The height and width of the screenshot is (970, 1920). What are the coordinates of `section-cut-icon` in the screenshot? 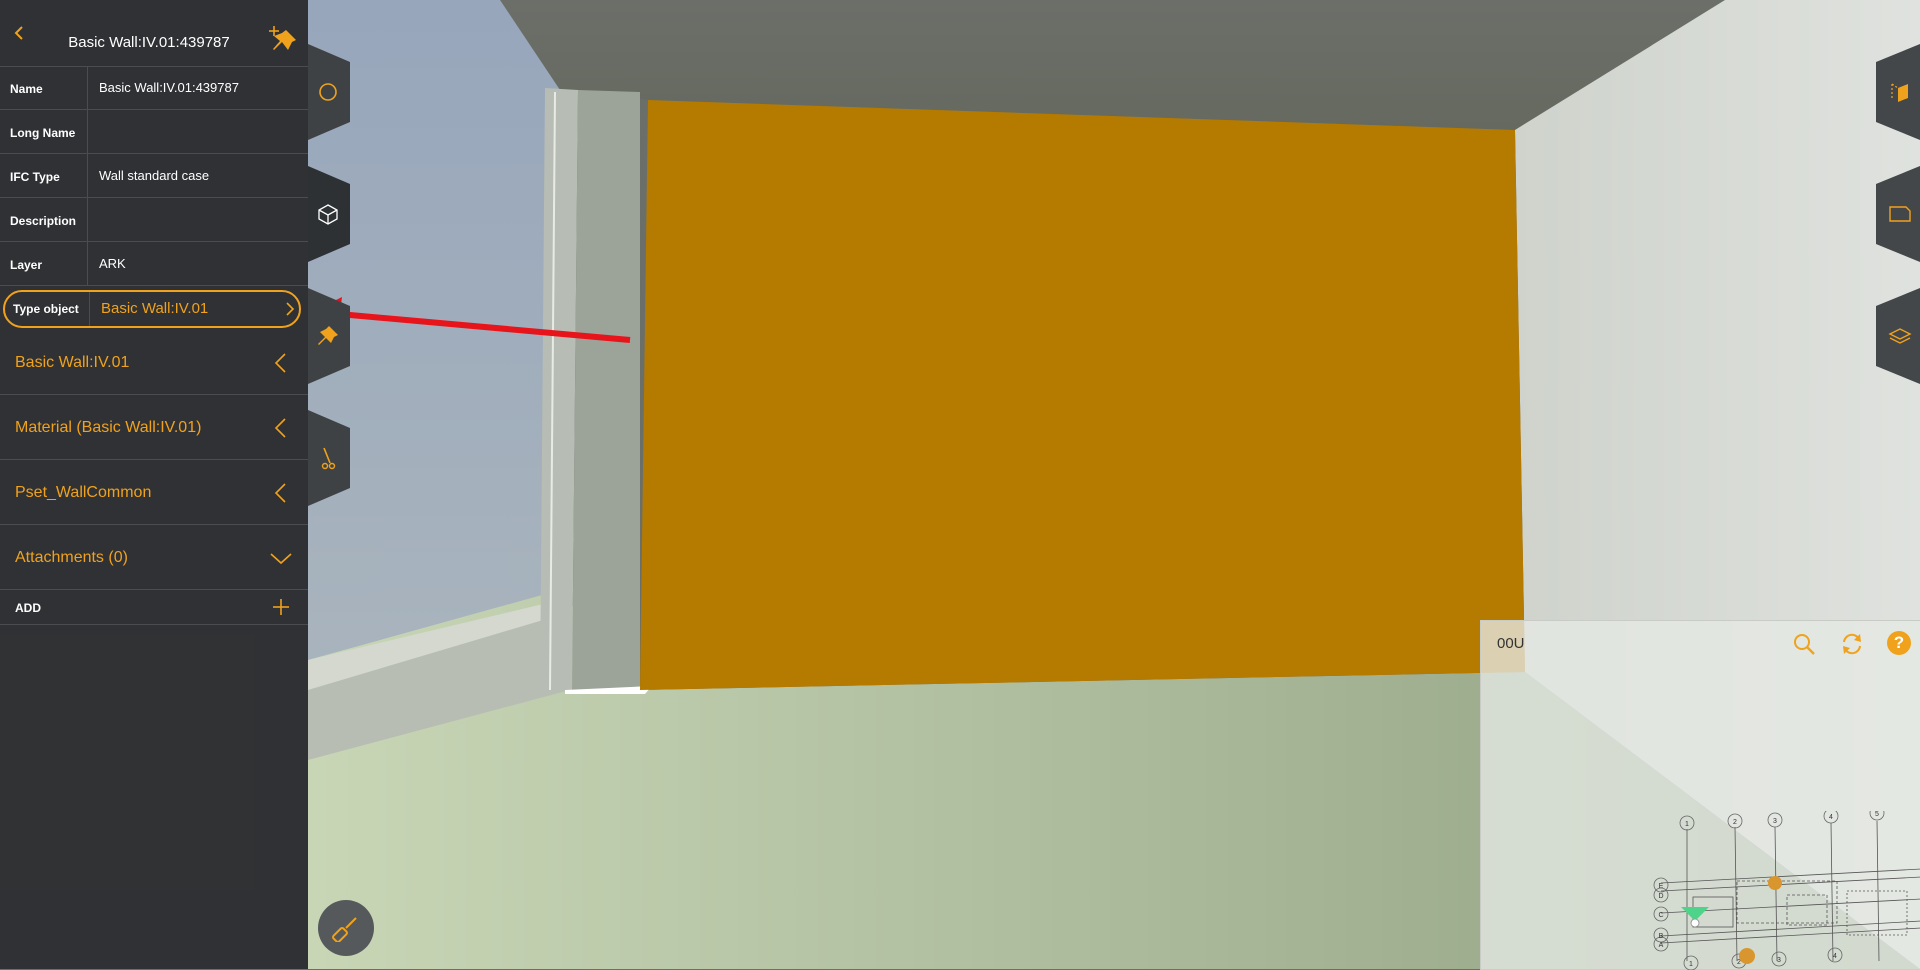 It's located at (328, 458).